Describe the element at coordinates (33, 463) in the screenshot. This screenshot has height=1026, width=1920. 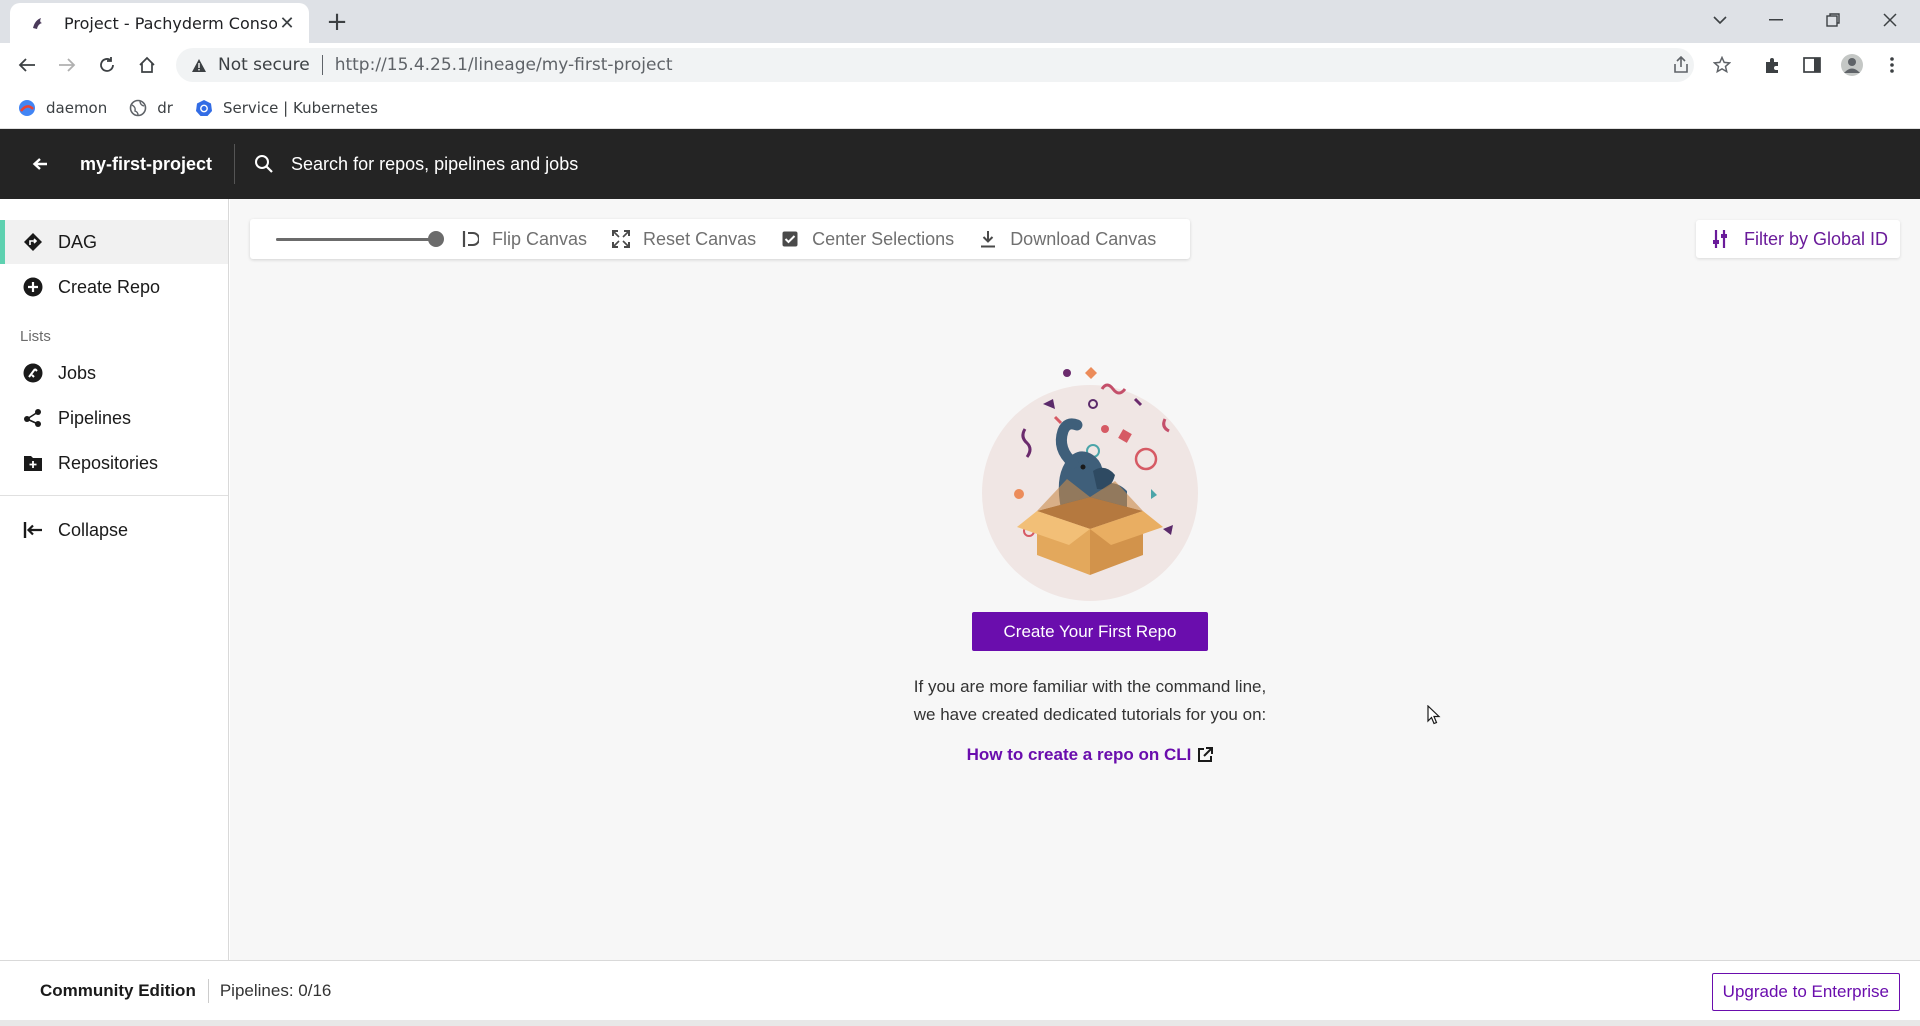
I see `folder-add-icon` at that location.